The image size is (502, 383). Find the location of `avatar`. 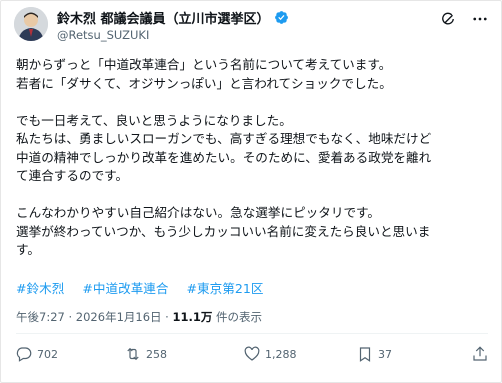

avatar is located at coordinates (31, 24).